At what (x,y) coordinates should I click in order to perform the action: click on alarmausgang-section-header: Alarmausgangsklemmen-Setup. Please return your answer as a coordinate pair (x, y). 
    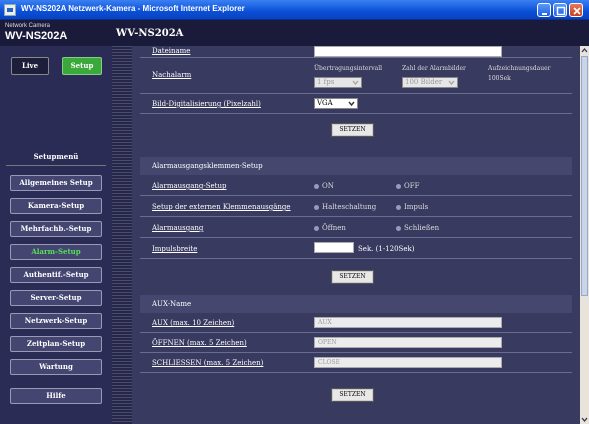
    Looking at the image, I should click on (356, 166).